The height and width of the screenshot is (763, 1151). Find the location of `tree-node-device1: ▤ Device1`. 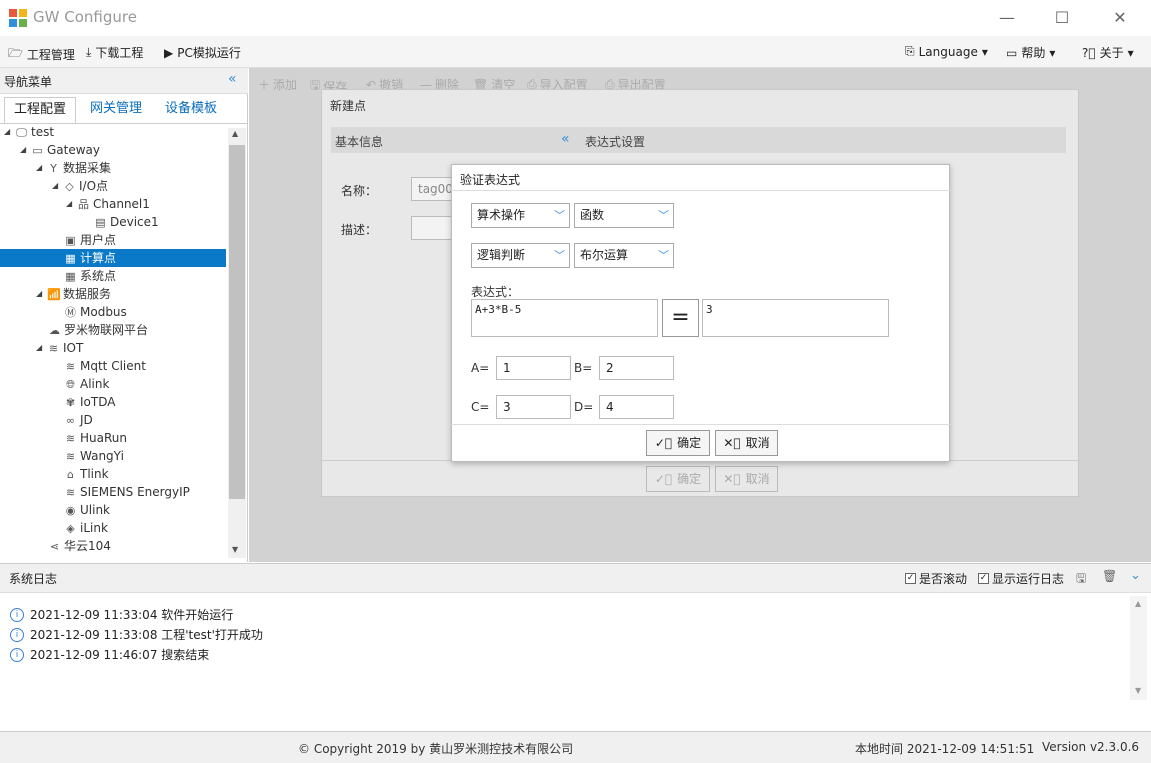

tree-node-device1: ▤ Device1 is located at coordinates (126, 222).